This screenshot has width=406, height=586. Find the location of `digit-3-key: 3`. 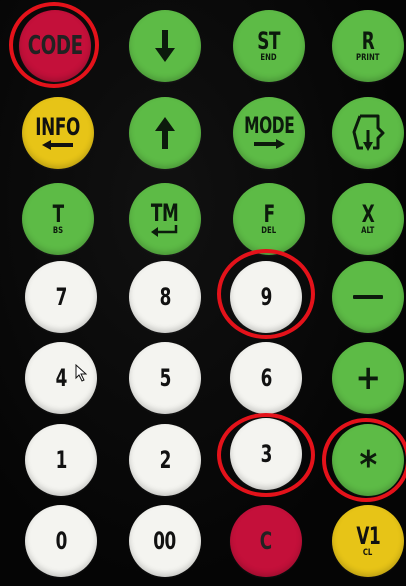

digit-3-key: 3 is located at coordinates (266, 454).